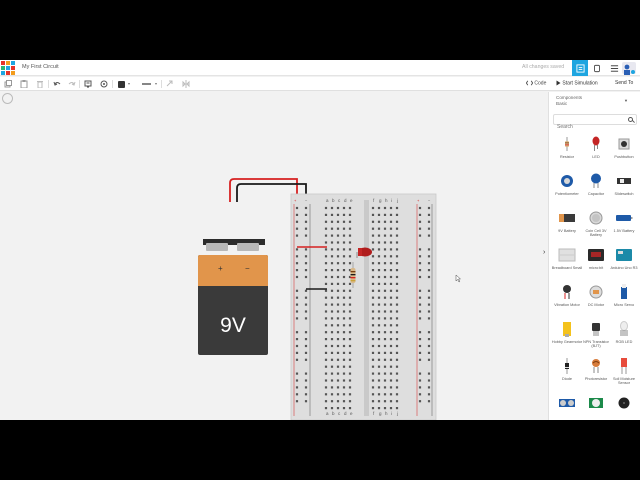 The width and height of the screenshot is (640, 480). What do you see at coordinates (614, 68) in the screenshot?
I see `component-list-button` at bounding box center [614, 68].